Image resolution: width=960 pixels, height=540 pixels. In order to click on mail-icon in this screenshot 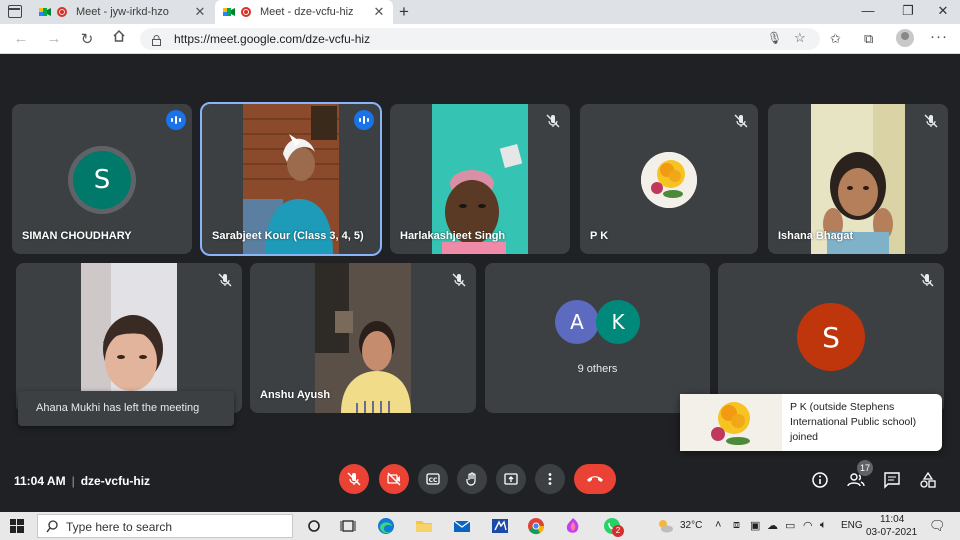, I will do `click(462, 526)`.